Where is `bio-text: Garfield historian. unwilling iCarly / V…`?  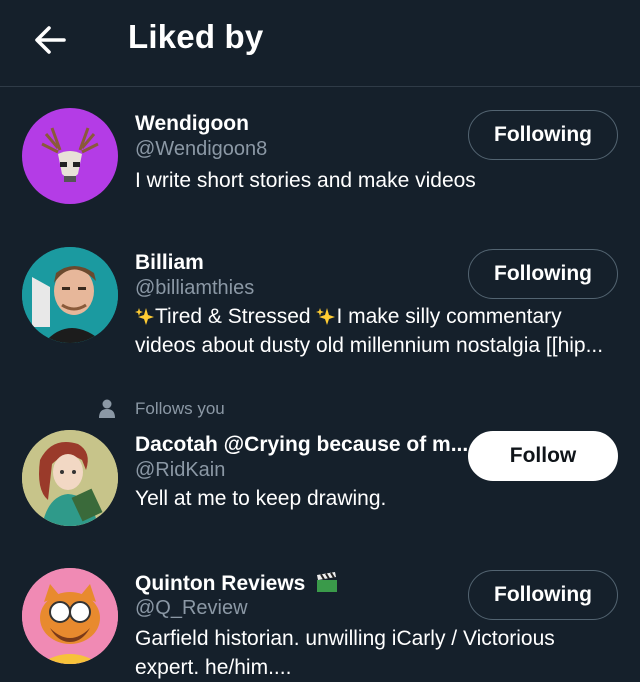 bio-text: Garfield historian. unwilling iCarly / V… is located at coordinates (345, 638).